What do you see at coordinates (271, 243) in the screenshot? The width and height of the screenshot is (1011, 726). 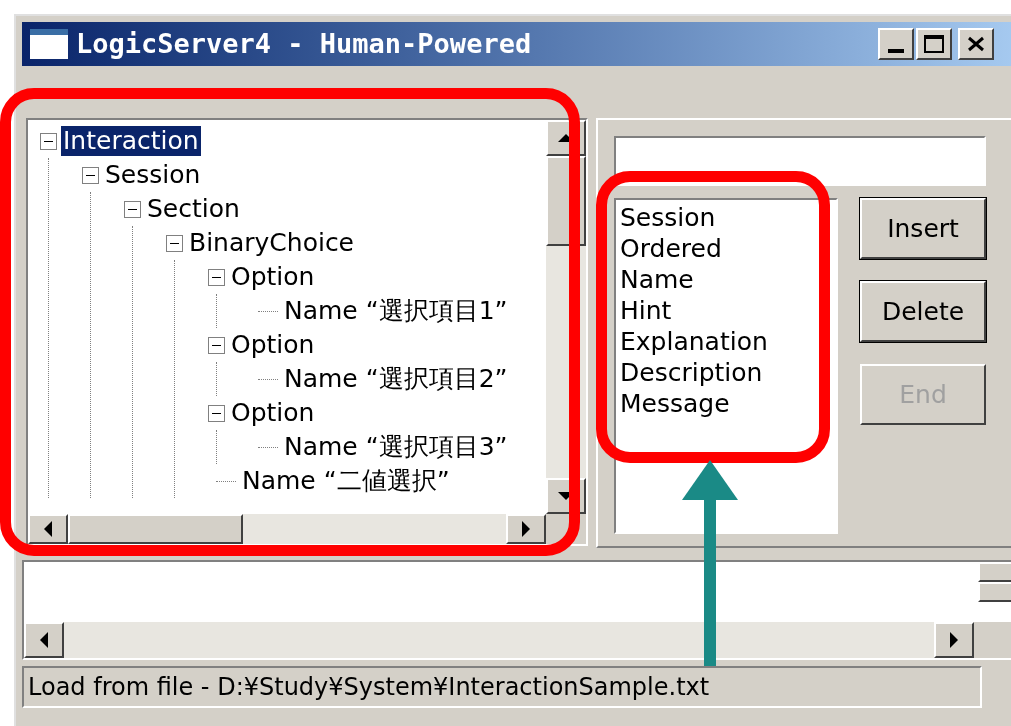 I see `tree-item: BinaryChoice` at bounding box center [271, 243].